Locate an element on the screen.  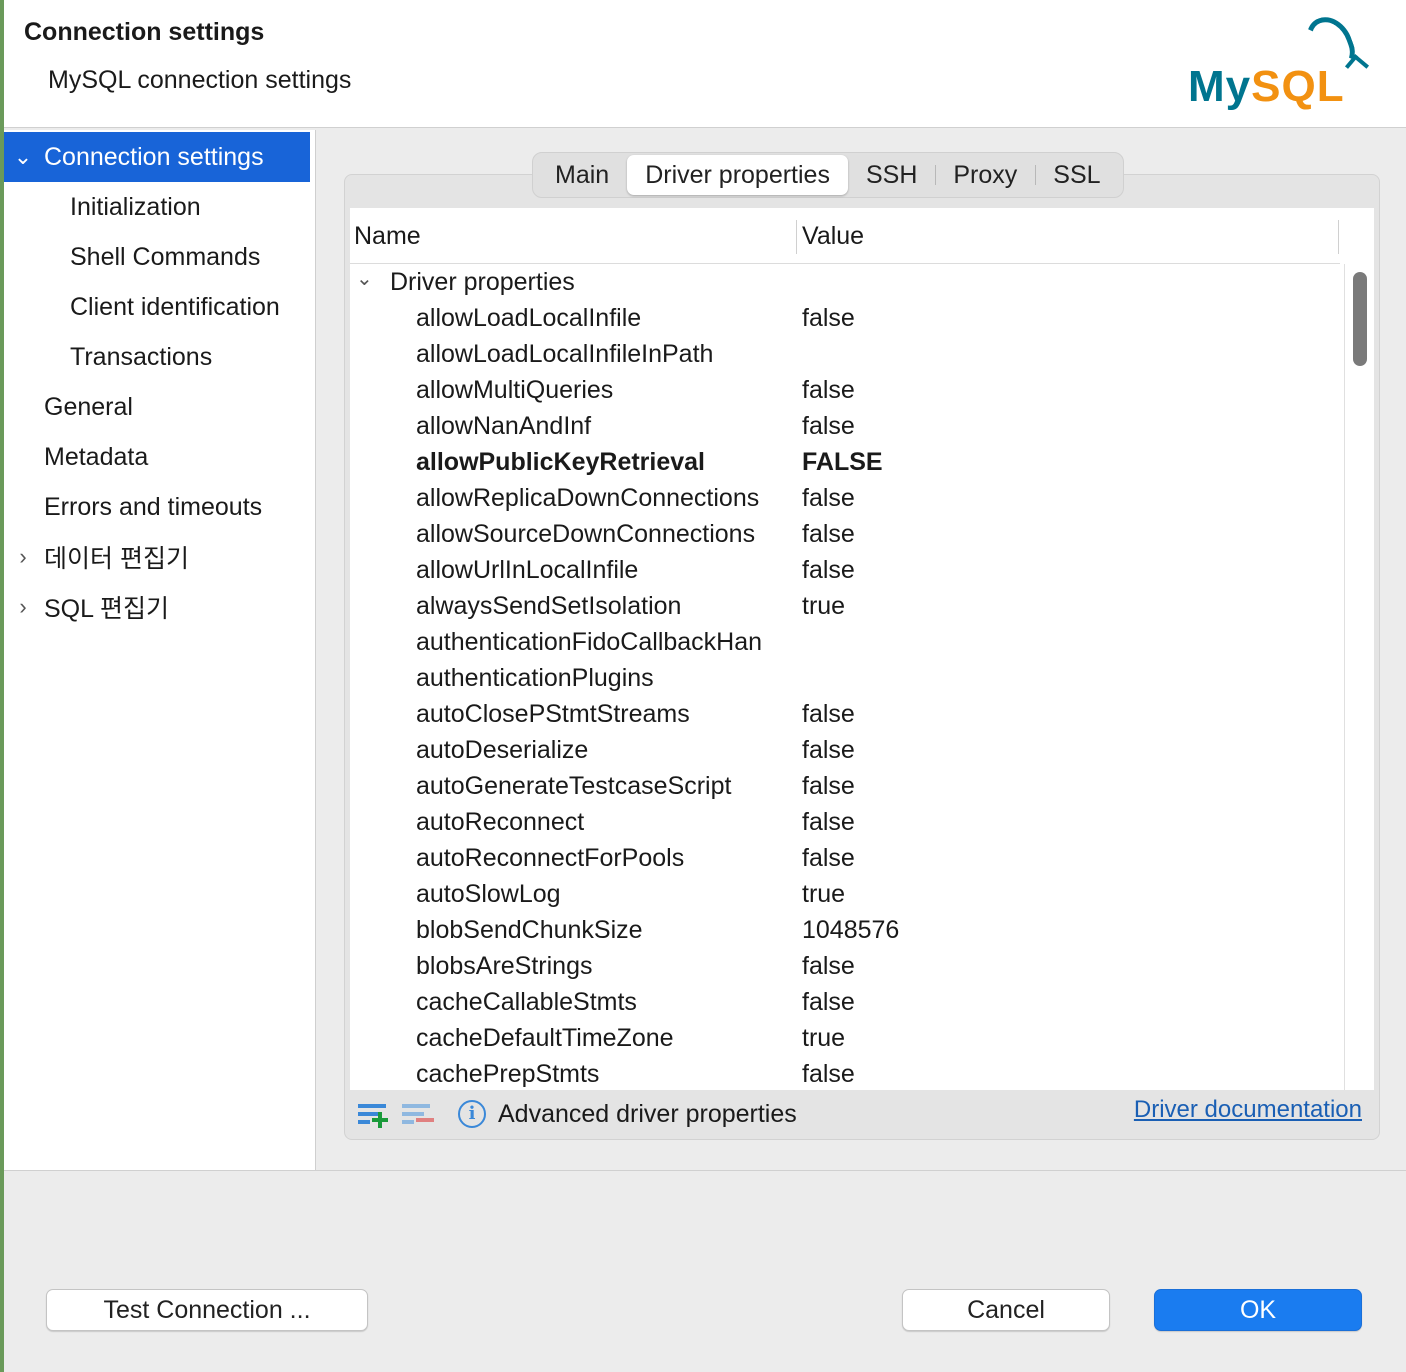
table-row: authenticationFidoCallbackHan is located at coordinates (847, 642).